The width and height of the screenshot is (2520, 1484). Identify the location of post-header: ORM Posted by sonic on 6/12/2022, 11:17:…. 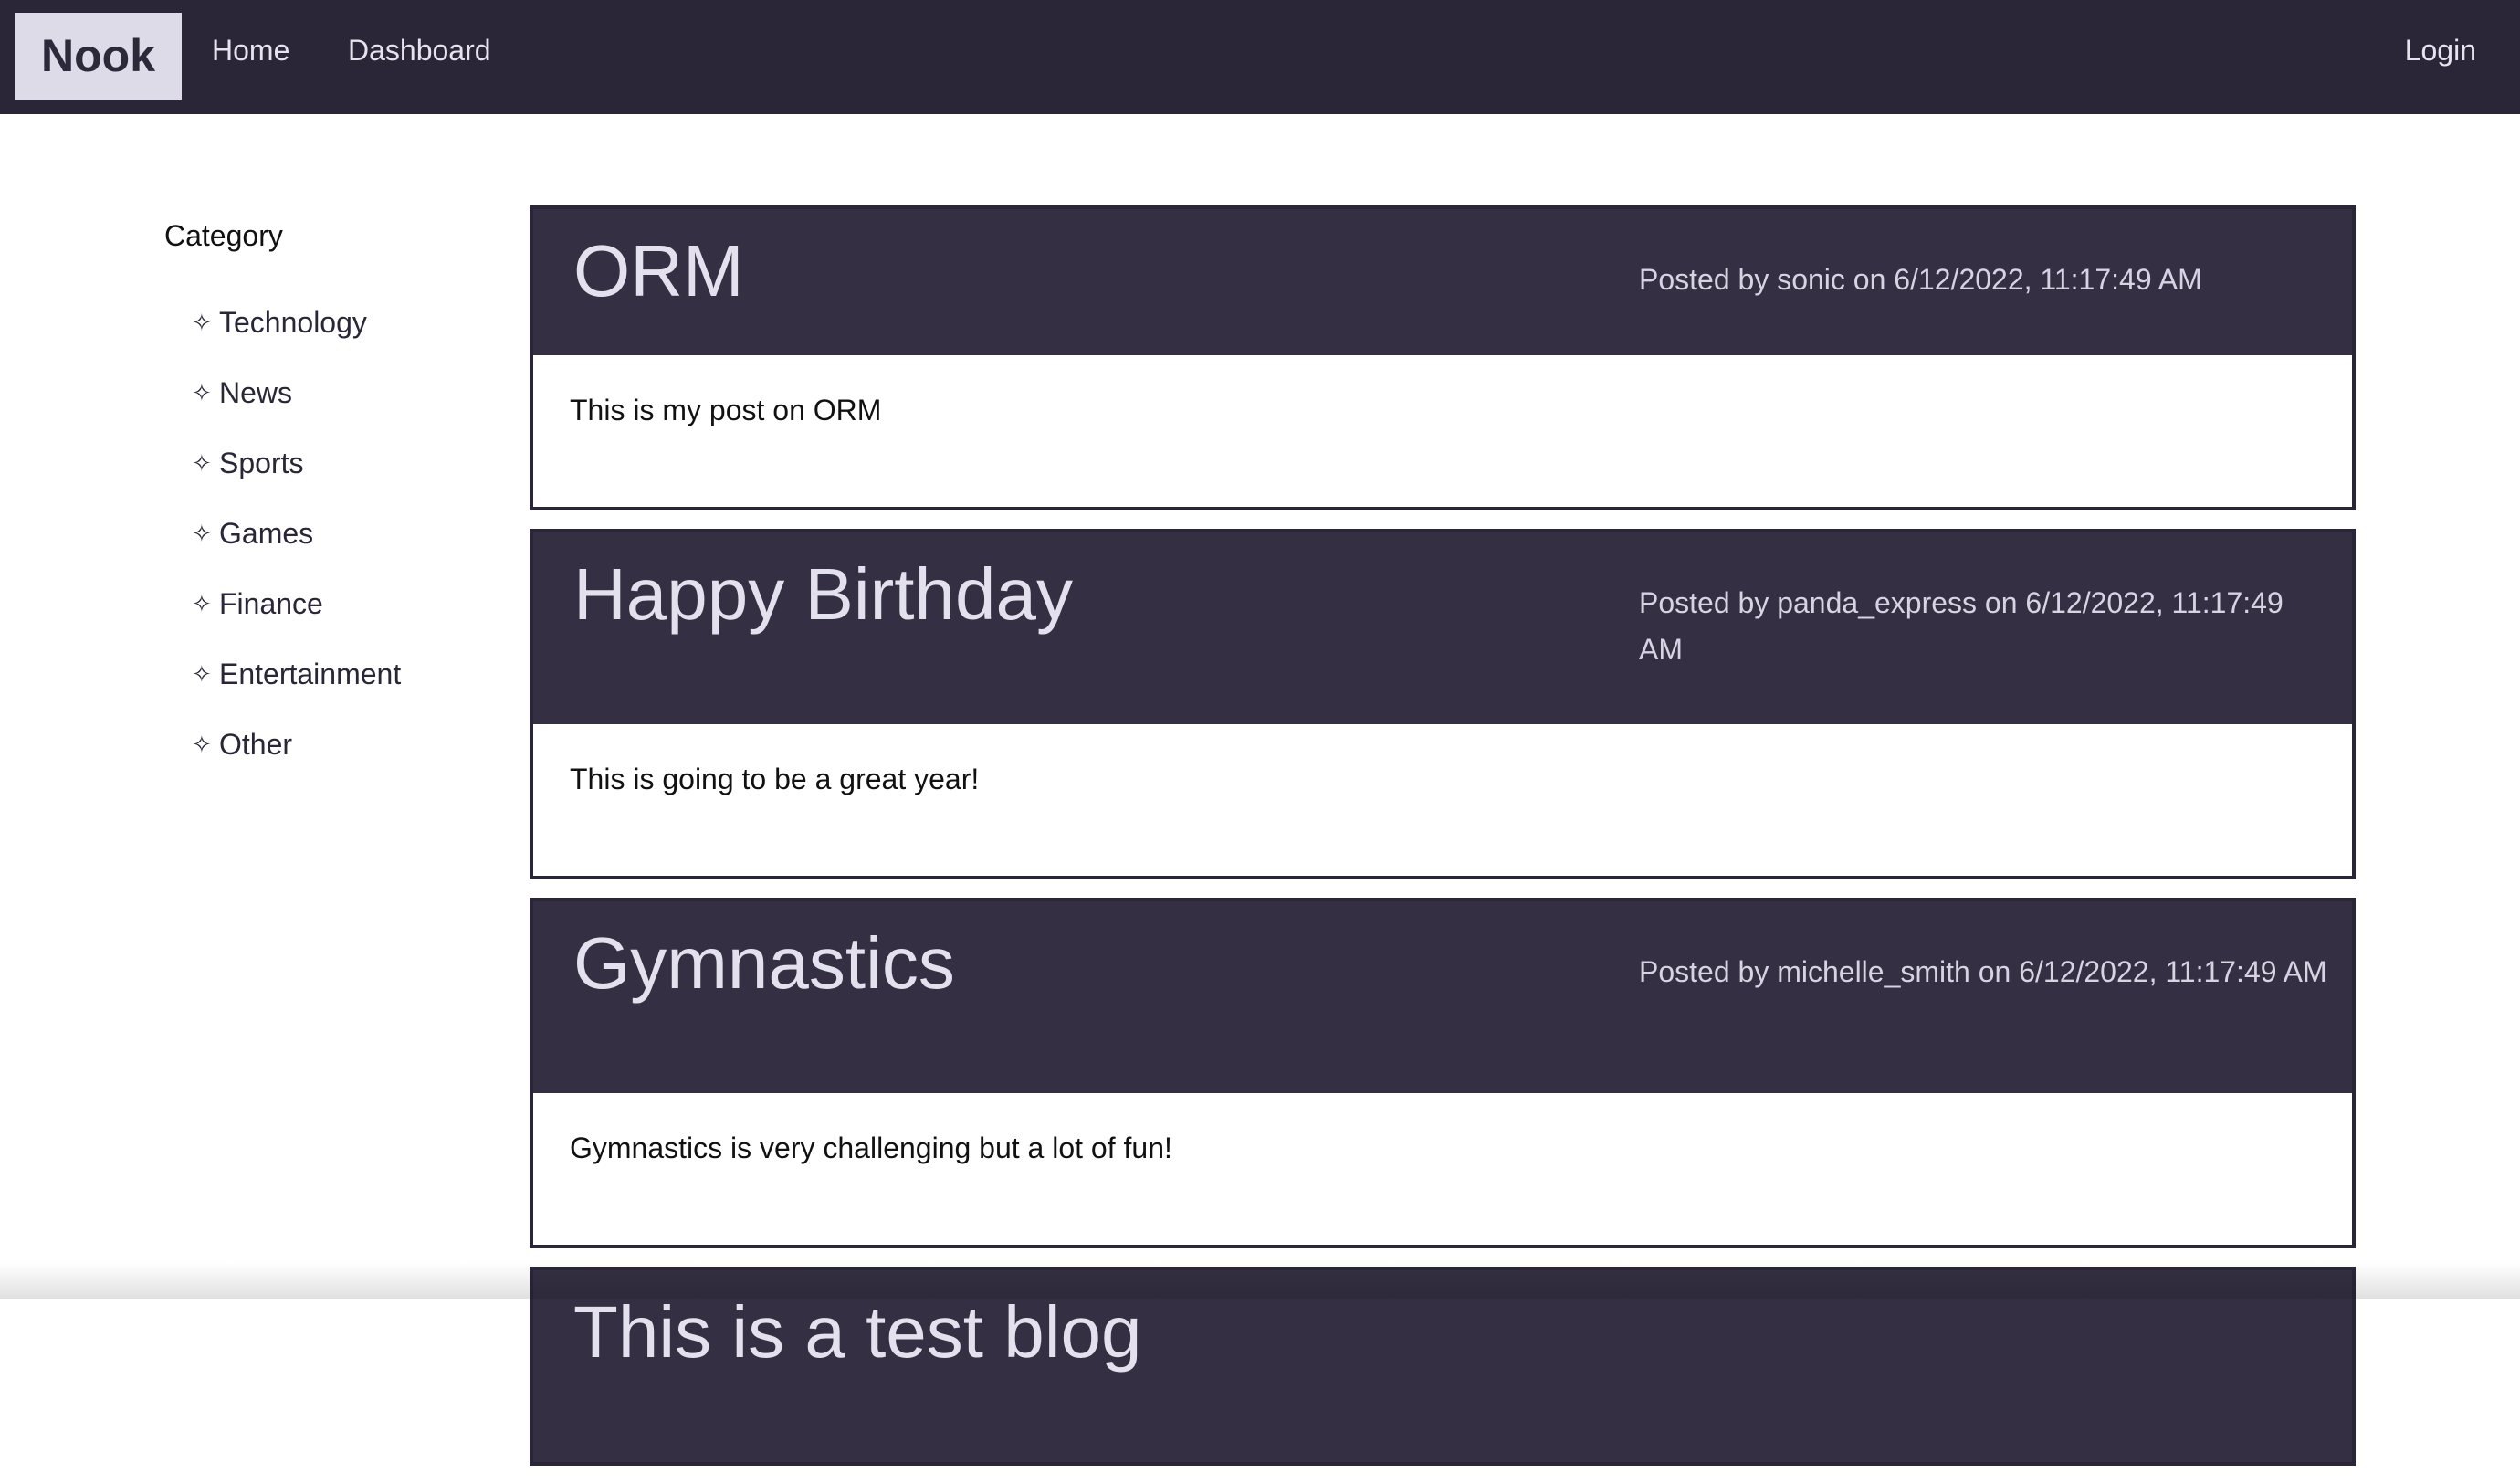
(1442, 282).